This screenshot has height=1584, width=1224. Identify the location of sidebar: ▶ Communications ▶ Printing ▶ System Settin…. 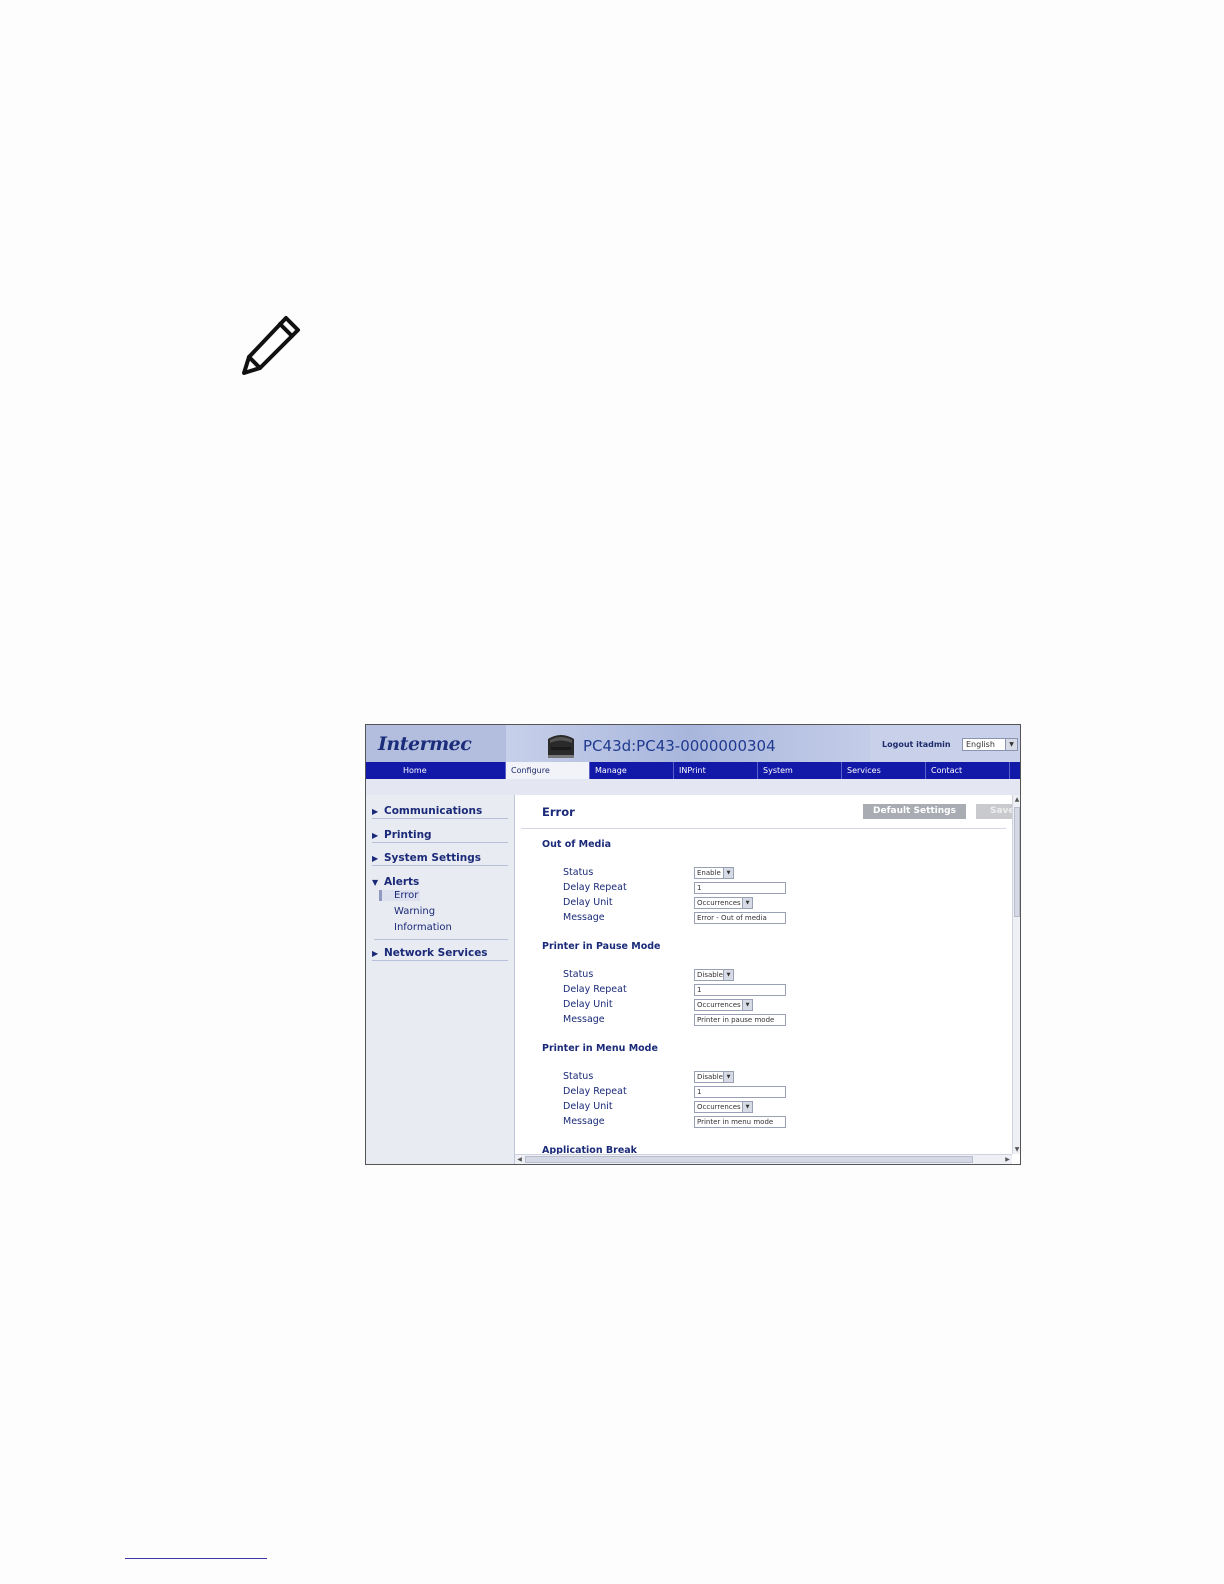
(440, 979).